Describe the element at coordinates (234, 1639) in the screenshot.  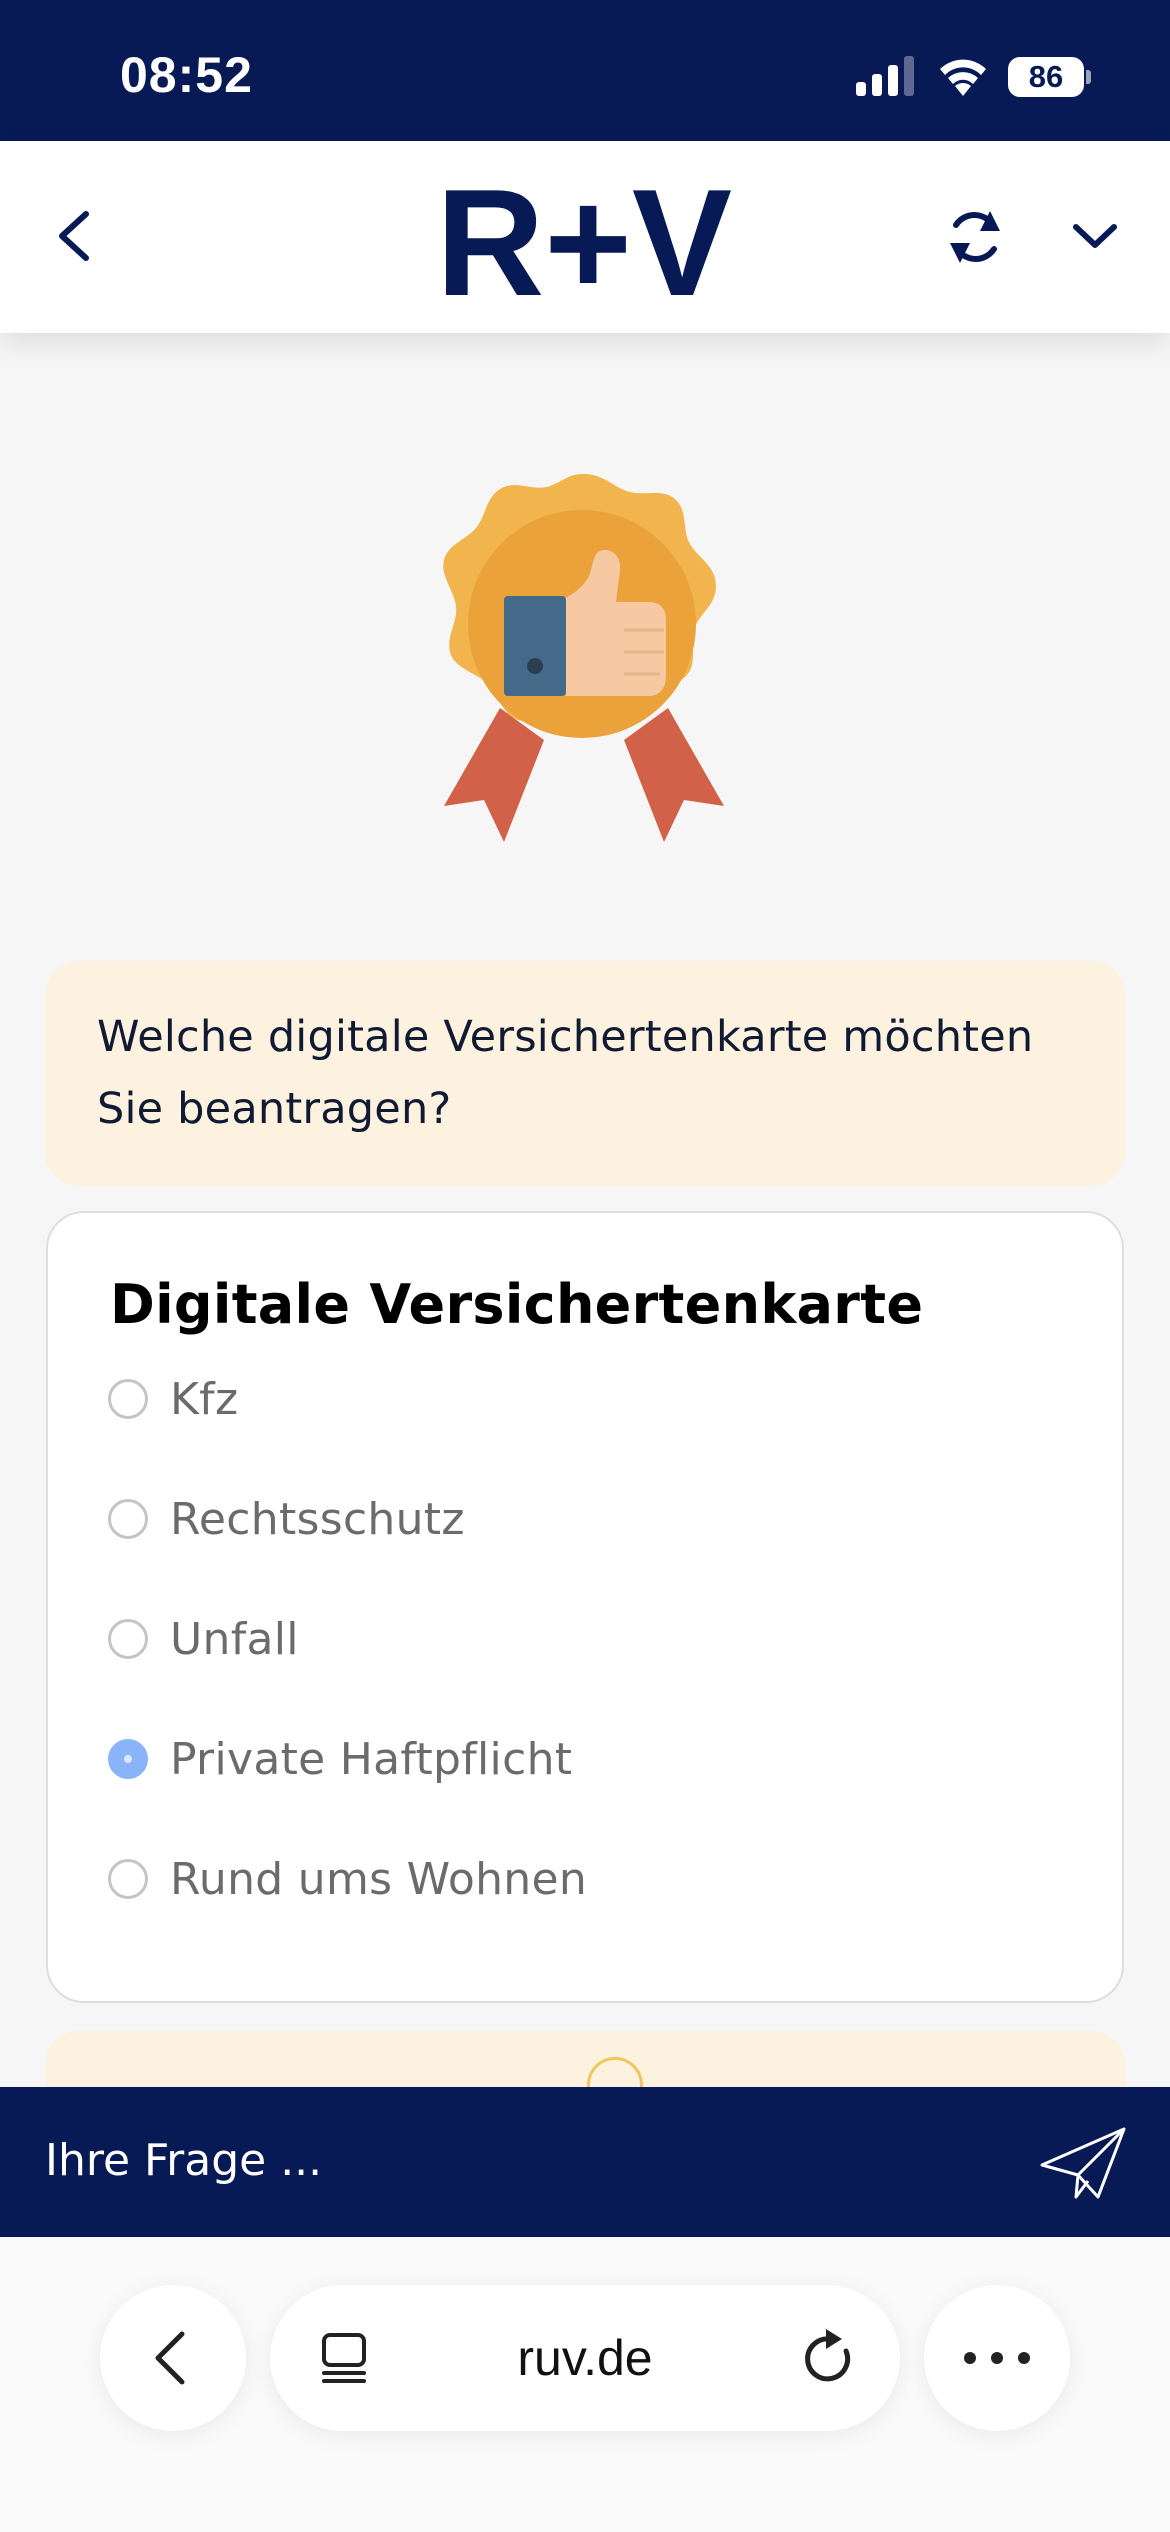
I see `option-label-unfall: Unfall` at that location.